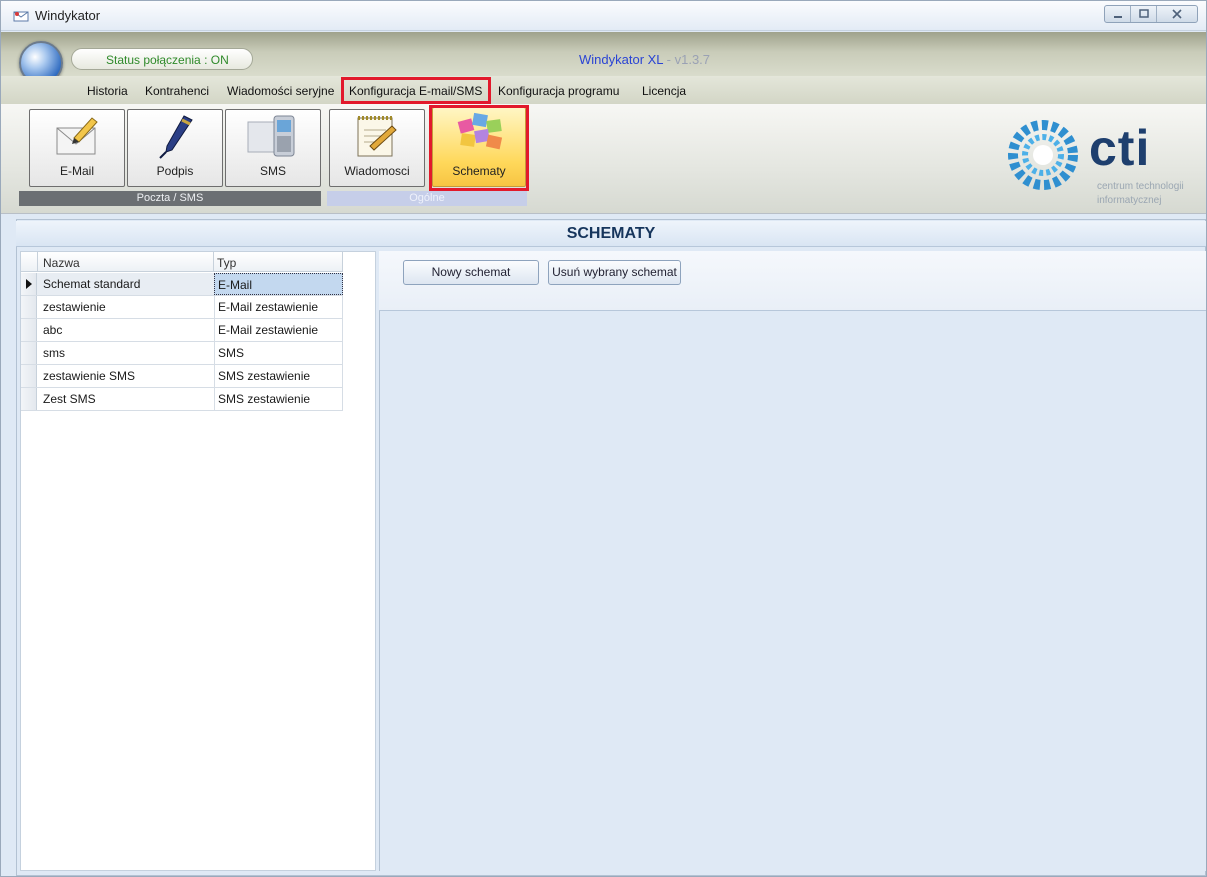 This screenshot has height=877, width=1207. Describe the element at coordinates (182, 399) in the screenshot. I see `table-row: Zest SMS SMS zestawienie` at that location.